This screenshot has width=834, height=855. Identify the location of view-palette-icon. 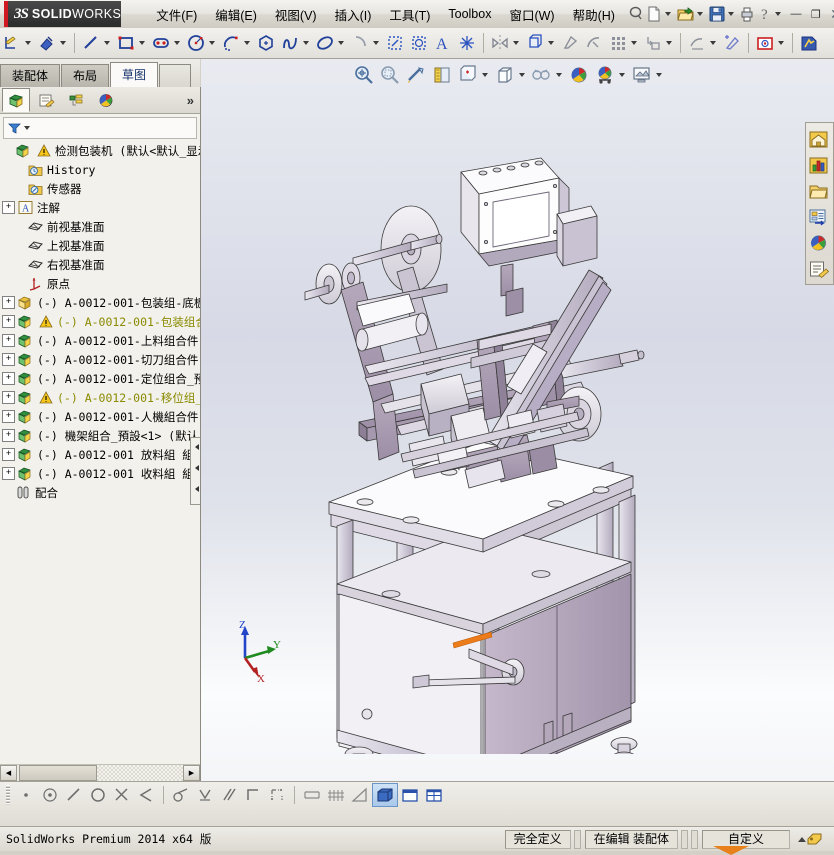
(818, 216).